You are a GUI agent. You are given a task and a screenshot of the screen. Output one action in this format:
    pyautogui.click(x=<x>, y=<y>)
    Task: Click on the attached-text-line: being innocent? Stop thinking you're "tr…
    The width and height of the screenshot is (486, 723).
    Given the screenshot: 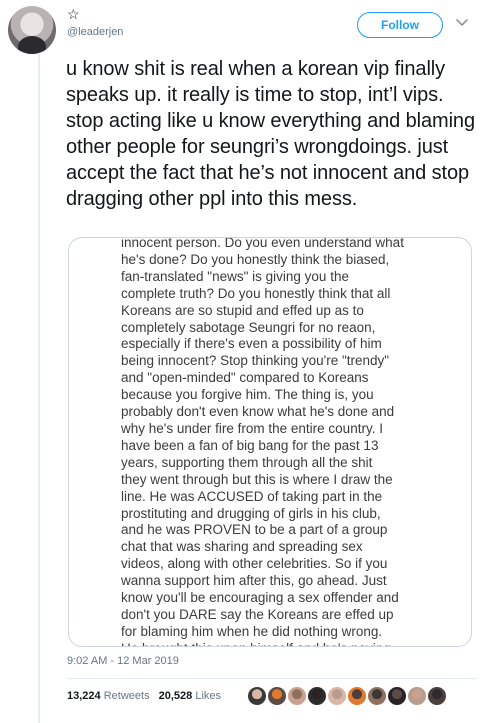 What is the action you would take?
    pyautogui.click(x=255, y=361)
    